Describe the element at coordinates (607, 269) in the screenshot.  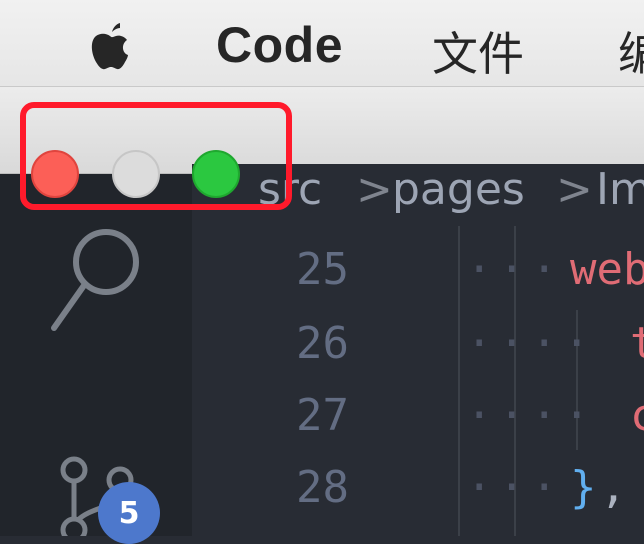
I see `code-line-25: web` at that location.